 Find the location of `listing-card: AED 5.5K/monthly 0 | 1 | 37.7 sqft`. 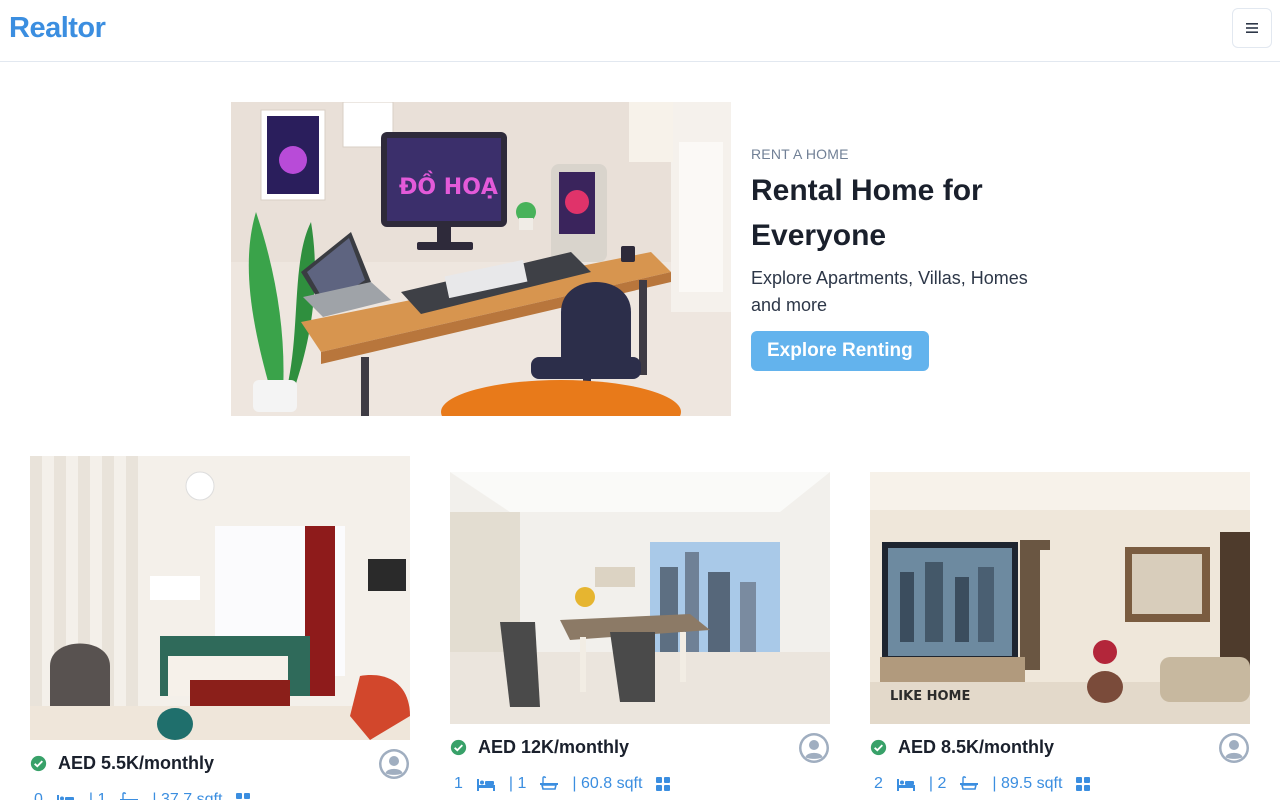

listing-card: AED 5.5K/monthly 0 | 1 | 37.7 sqft is located at coordinates (220, 628).